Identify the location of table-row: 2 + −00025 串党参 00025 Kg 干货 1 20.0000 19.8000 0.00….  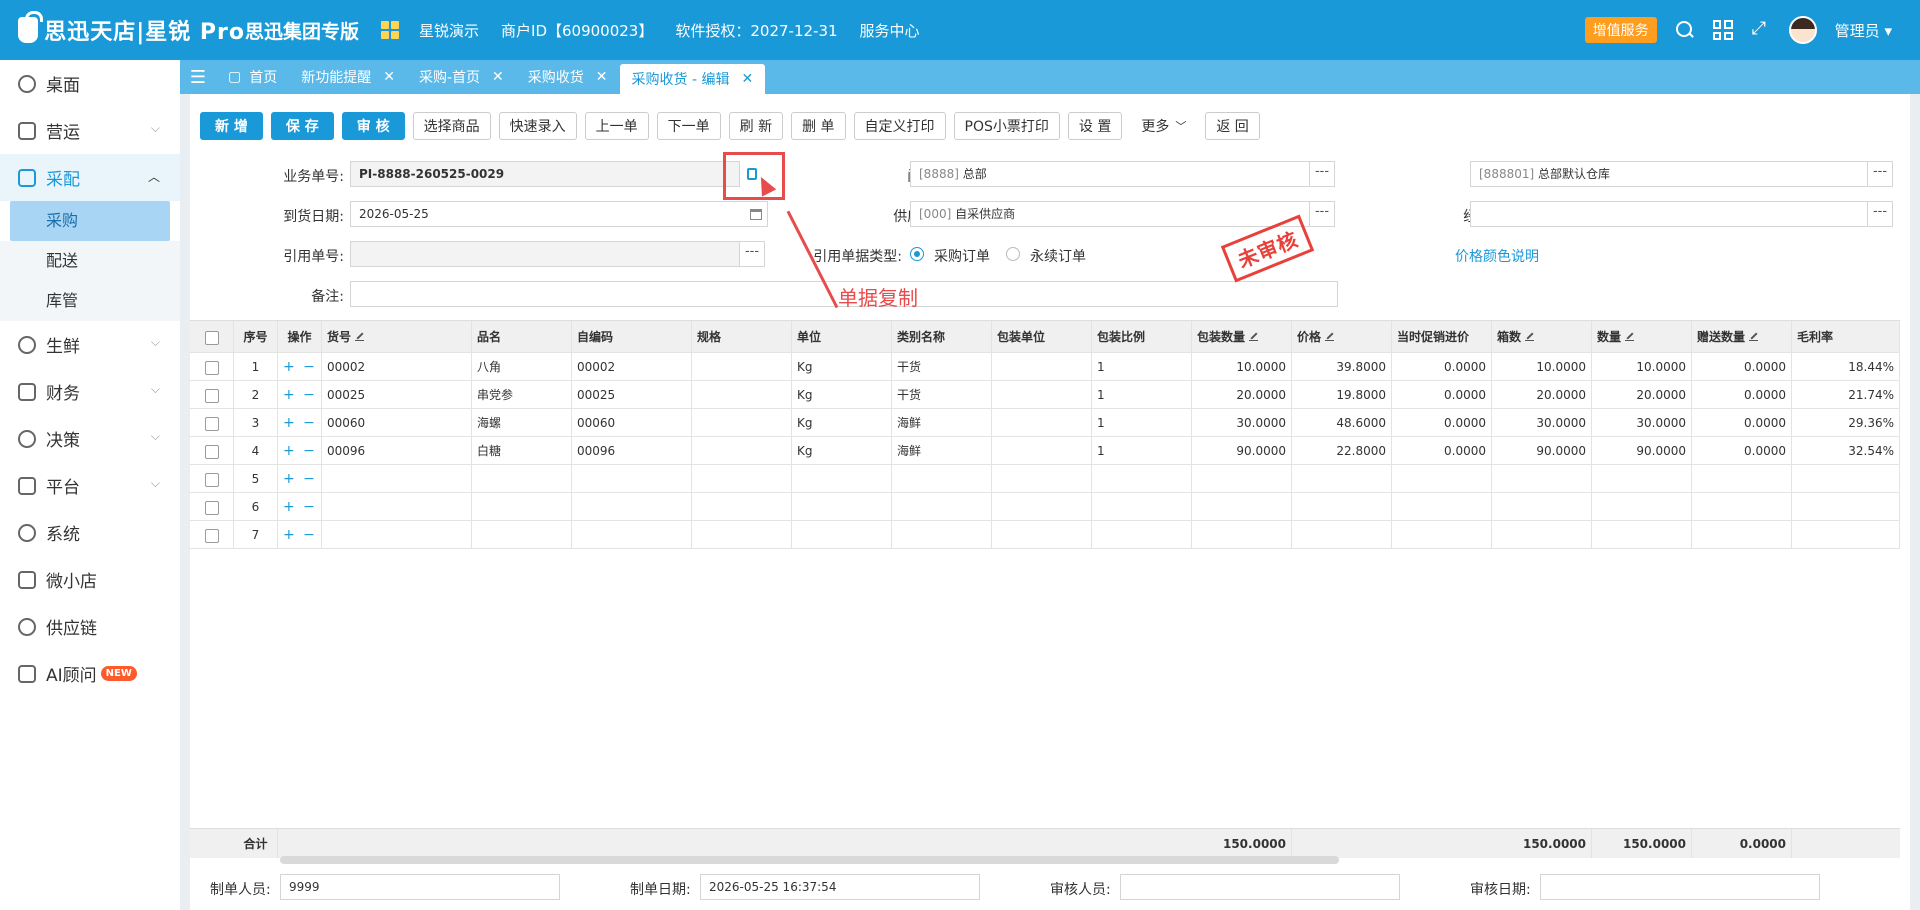
(1045, 395).